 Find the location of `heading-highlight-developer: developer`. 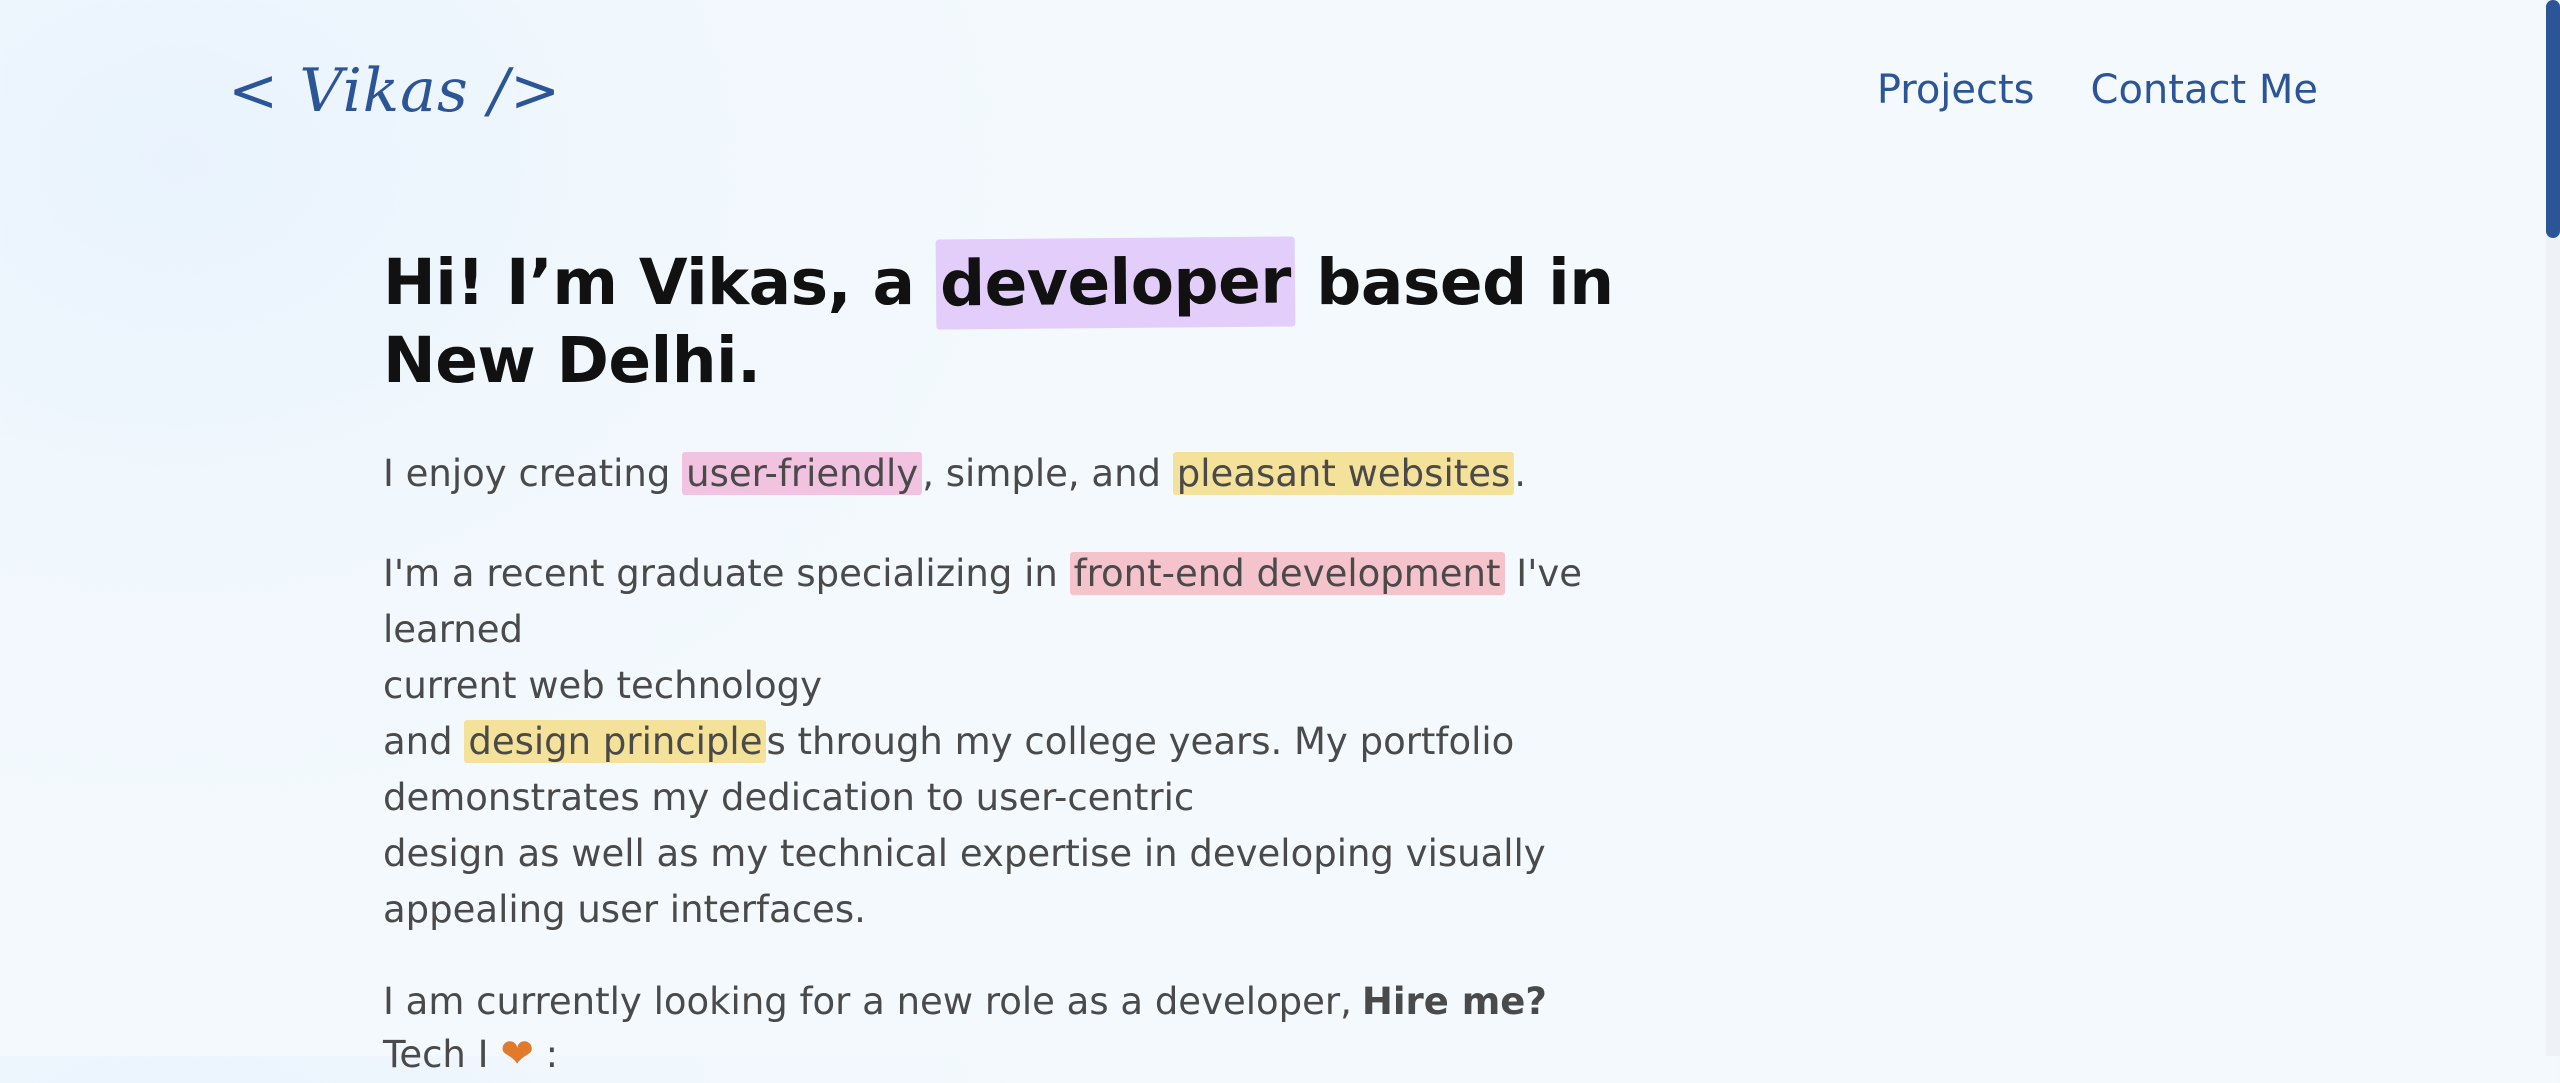

heading-highlight-developer: developer is located at coordinates (1115, 283).